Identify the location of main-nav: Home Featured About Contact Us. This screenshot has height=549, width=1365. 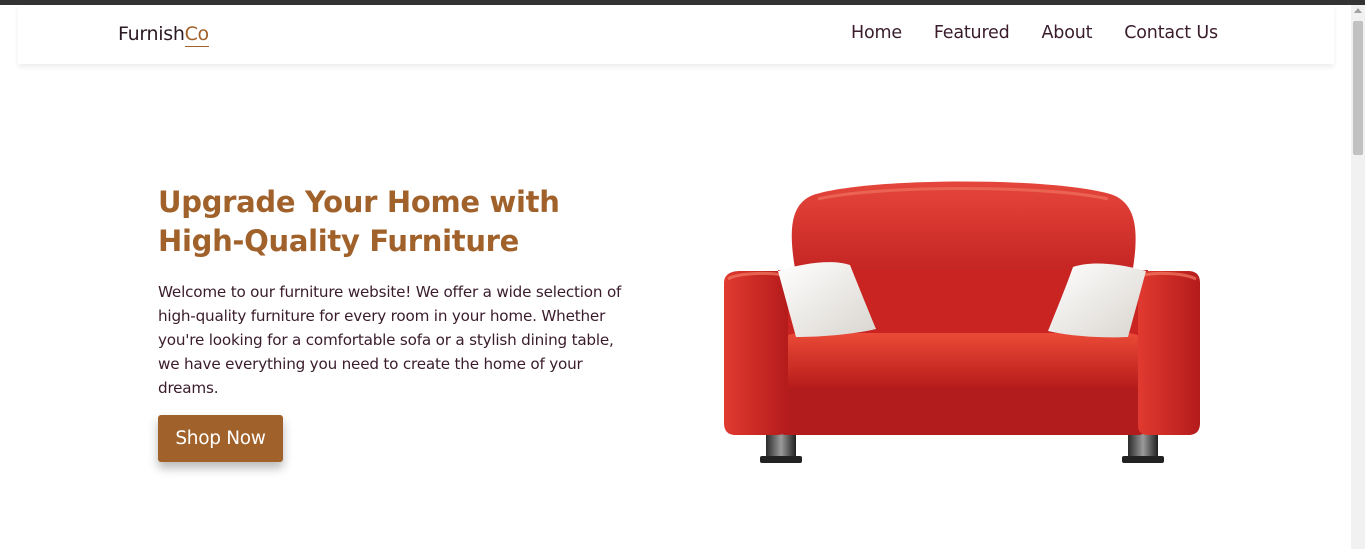
(1034, 33).